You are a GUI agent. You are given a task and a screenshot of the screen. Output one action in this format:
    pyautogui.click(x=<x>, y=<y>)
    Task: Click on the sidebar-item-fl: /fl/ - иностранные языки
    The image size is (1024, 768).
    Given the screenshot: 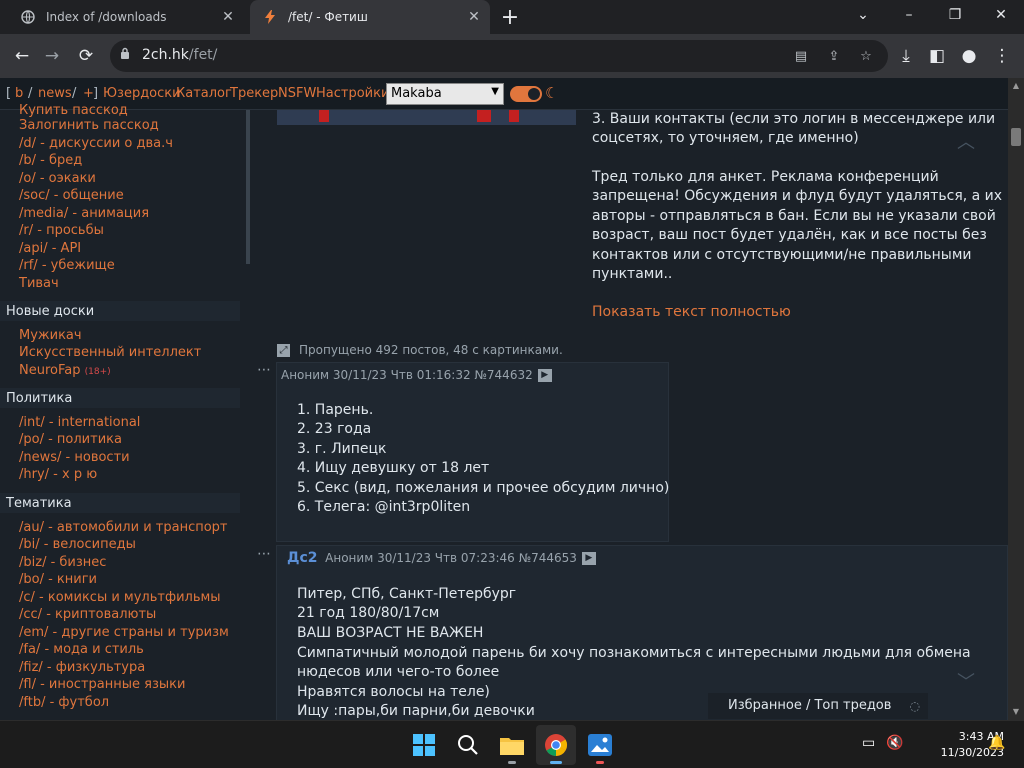 What is the action you would take?
    pyautogui.click(x=102, y=684)
    